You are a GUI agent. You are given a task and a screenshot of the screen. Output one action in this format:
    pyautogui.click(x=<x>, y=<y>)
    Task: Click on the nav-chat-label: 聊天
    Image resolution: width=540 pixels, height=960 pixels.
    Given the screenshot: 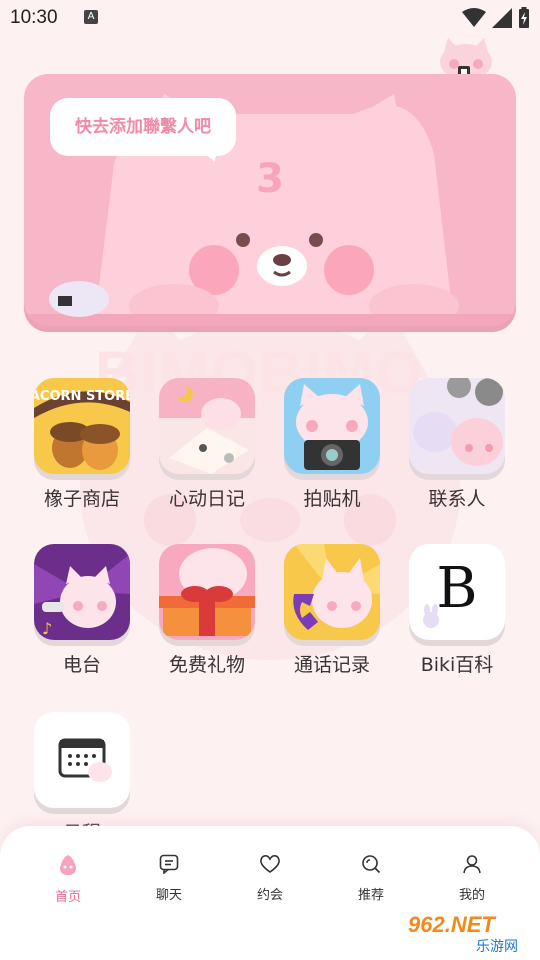 What is the action you would take?
    pyautogui.click(x=168, y=895)
    